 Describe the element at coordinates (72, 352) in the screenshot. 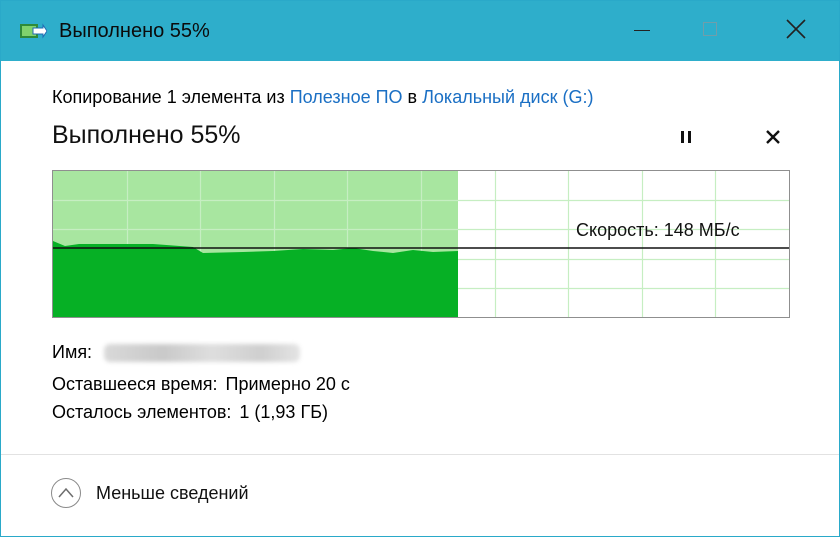

I see `name-label: Имя:` at that location.